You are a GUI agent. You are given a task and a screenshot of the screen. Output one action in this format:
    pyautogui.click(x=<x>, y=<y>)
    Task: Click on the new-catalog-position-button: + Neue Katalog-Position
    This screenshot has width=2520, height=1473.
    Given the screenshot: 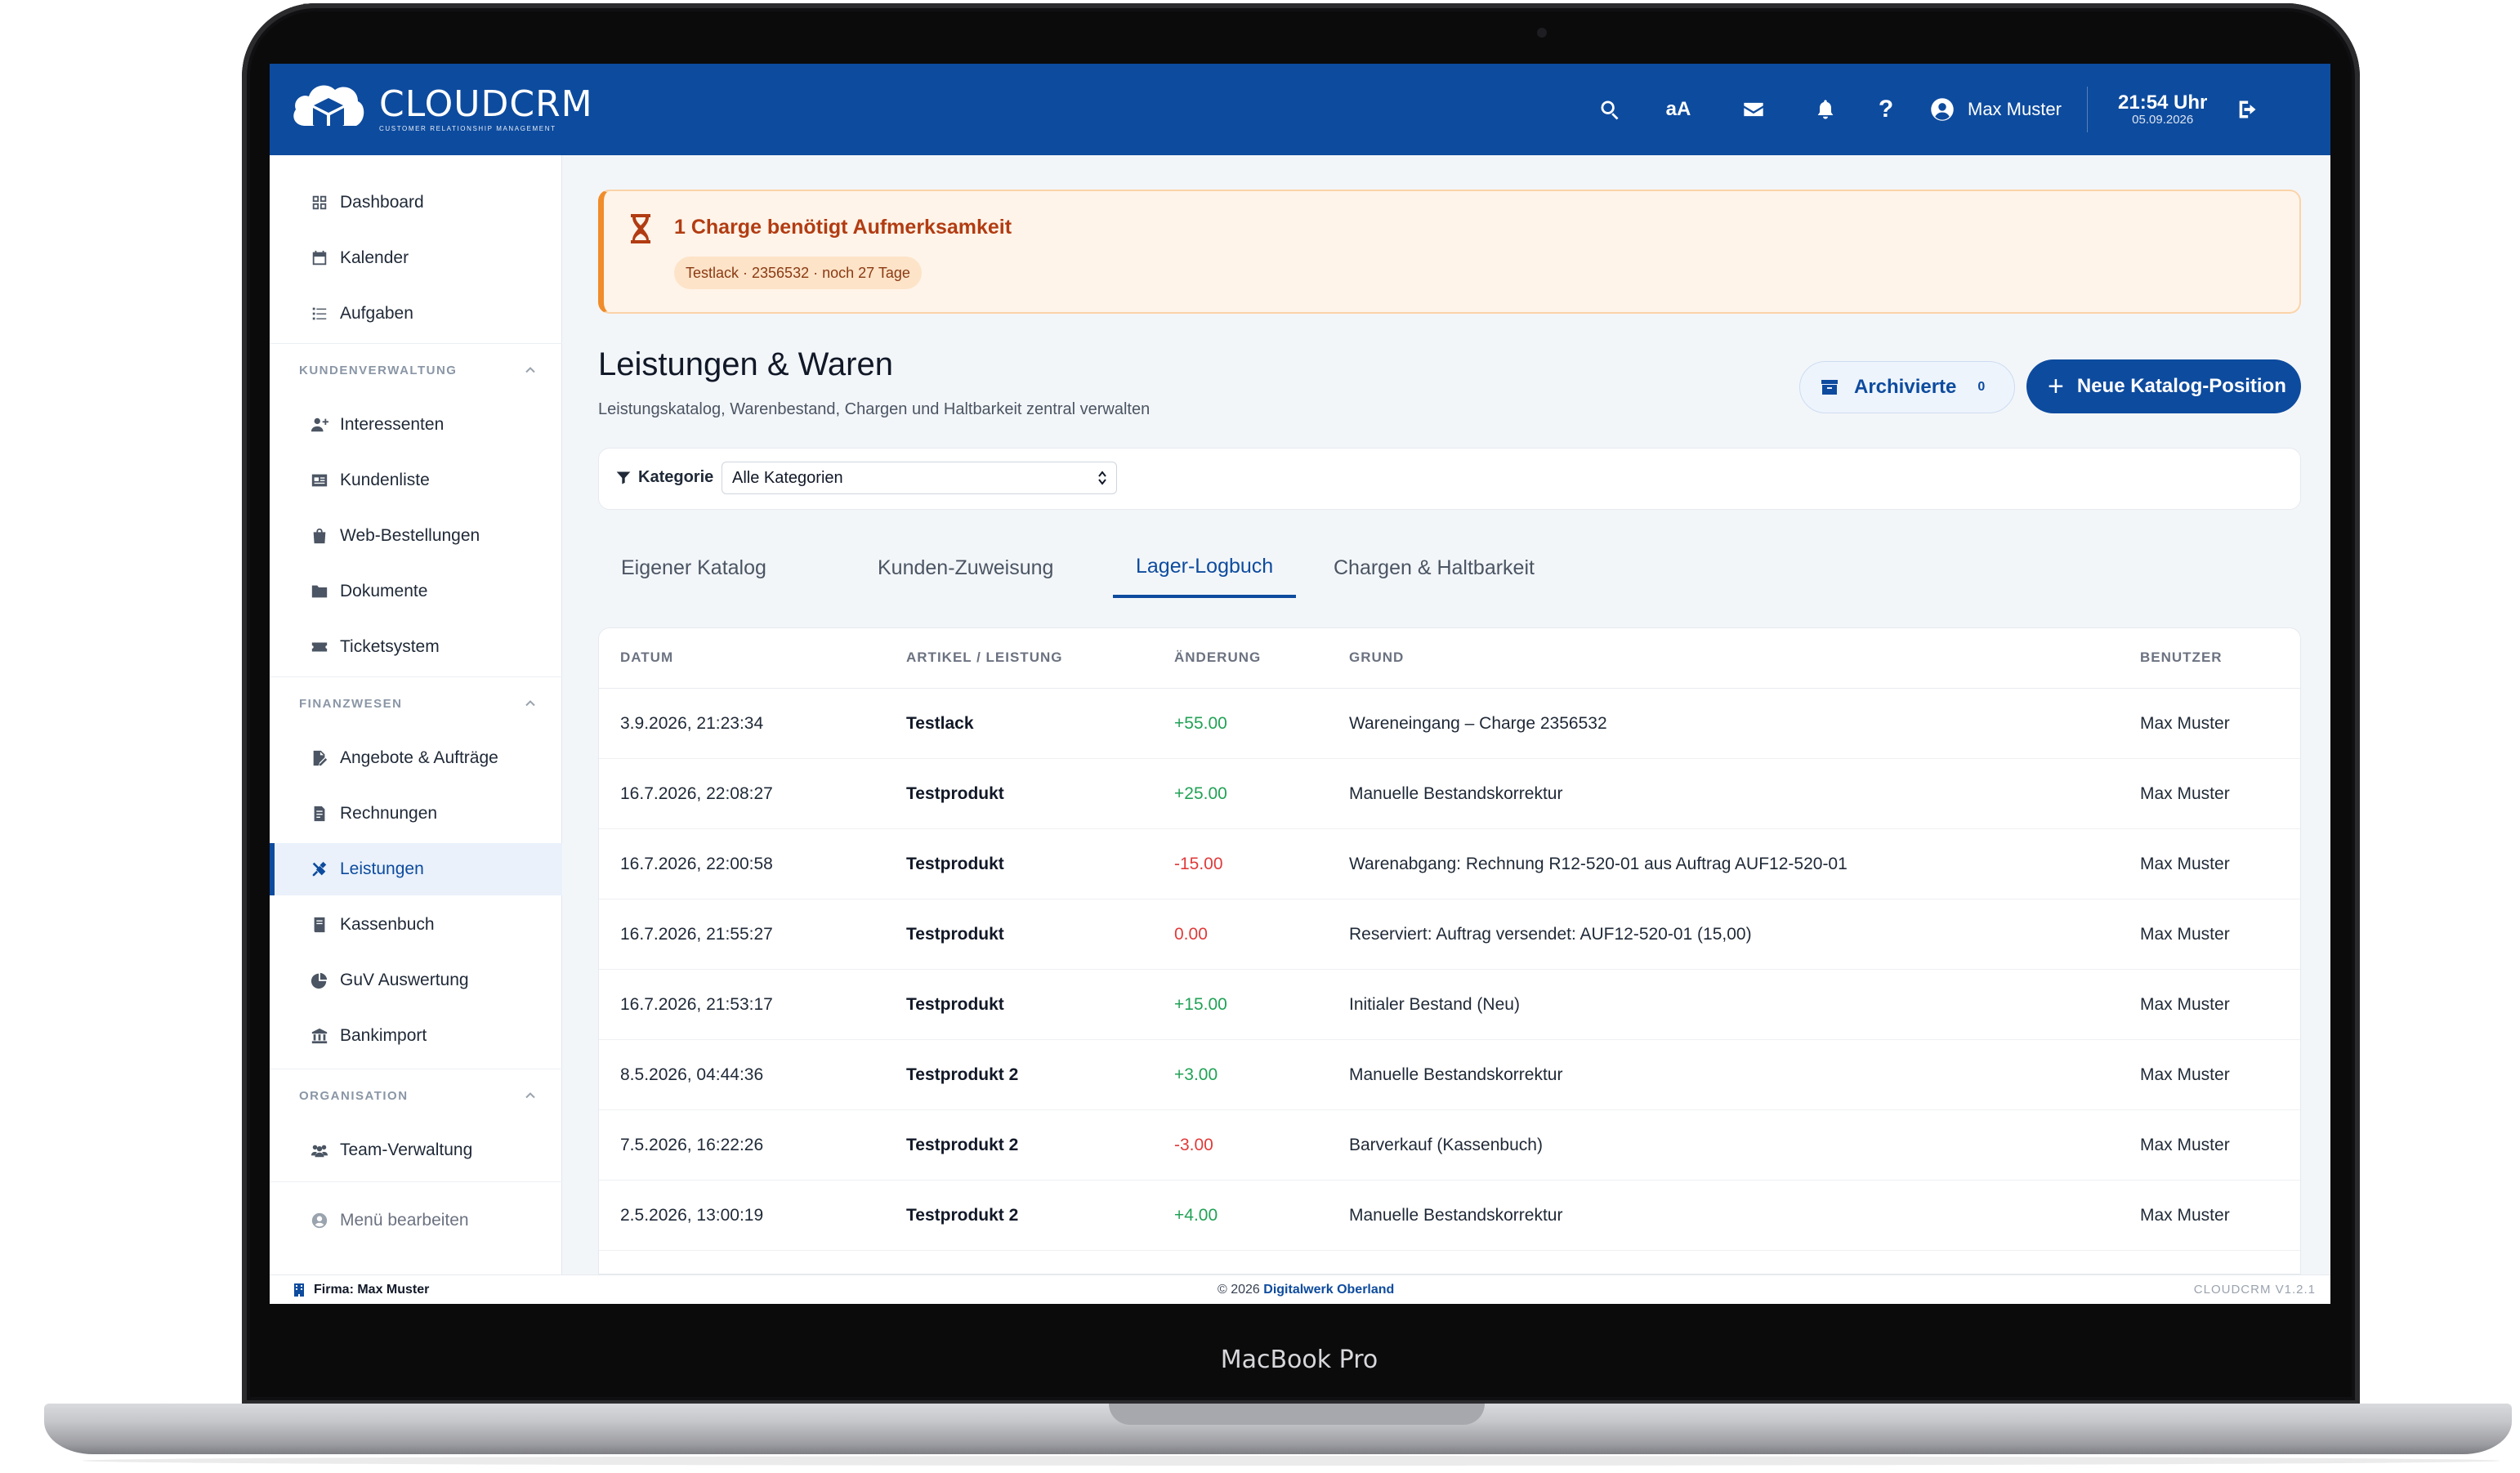 What is the action you would take?
    pyautogui.click(x=2163, y=386)
    